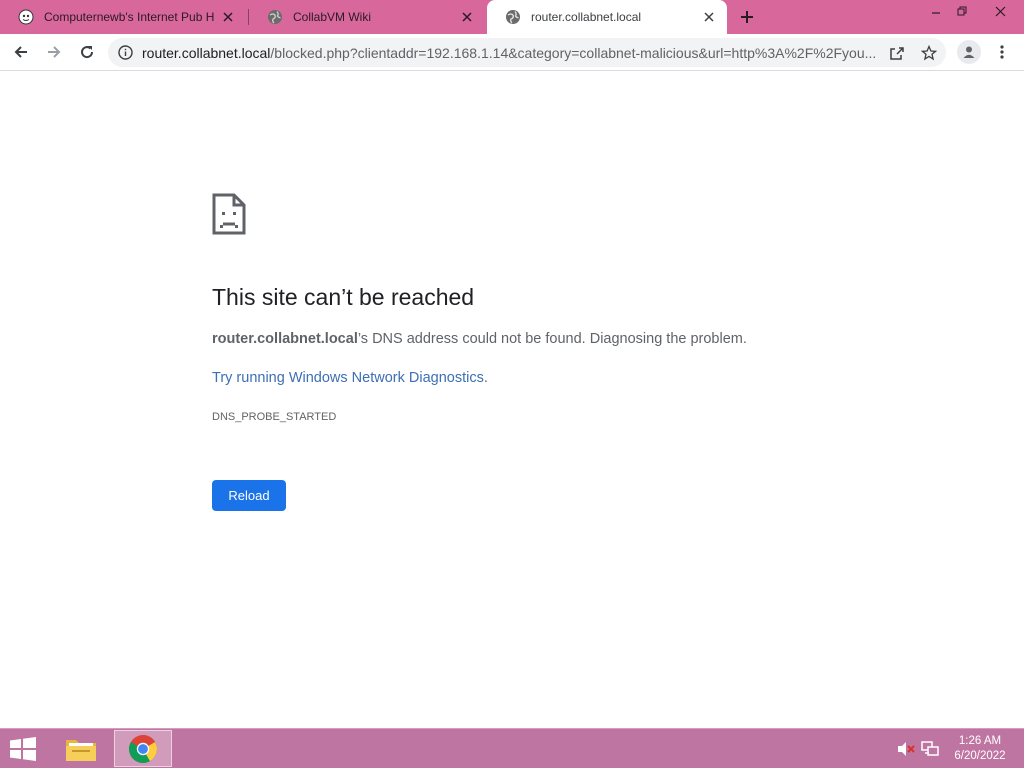  What do you see at coordinates (485, 378) in the screenshot?
I see `link-suffix: .` at bounding box center [485, 378].